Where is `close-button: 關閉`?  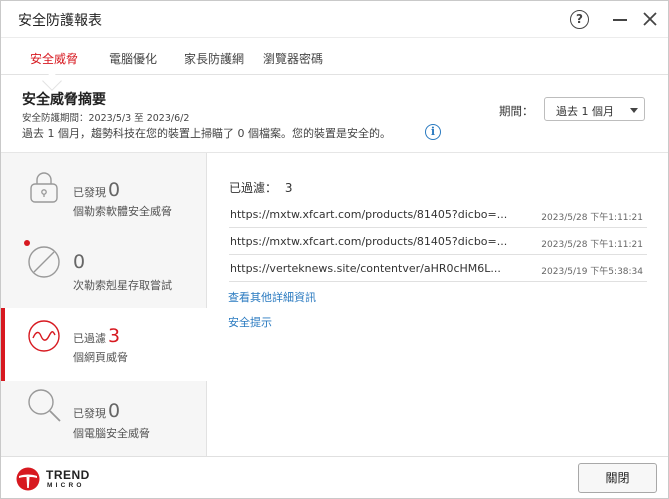 close-button: 關閉 is located at coordinates (617, 478).